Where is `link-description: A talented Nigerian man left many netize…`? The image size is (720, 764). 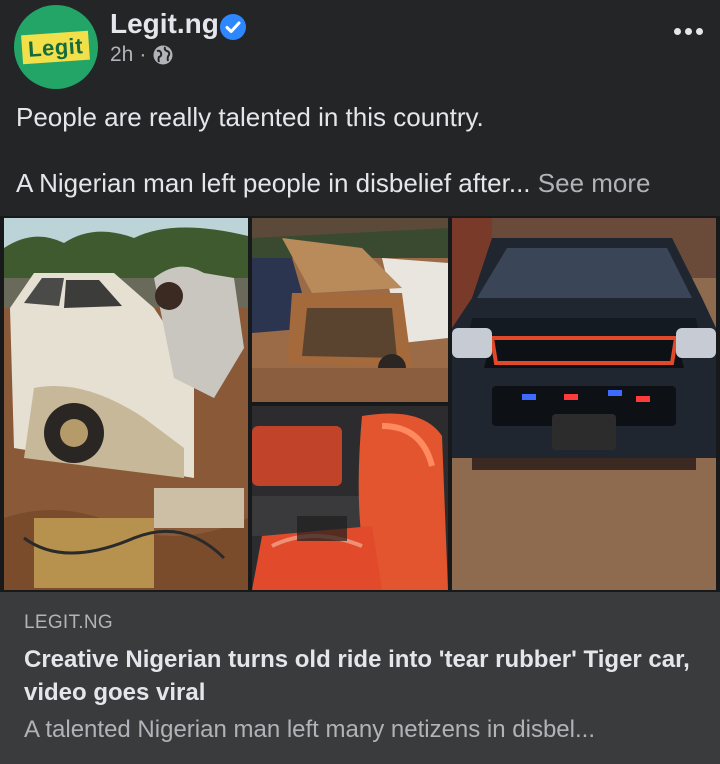
link-description: A talented Nigerian man left many netize… is located at coordinates (309, 729).